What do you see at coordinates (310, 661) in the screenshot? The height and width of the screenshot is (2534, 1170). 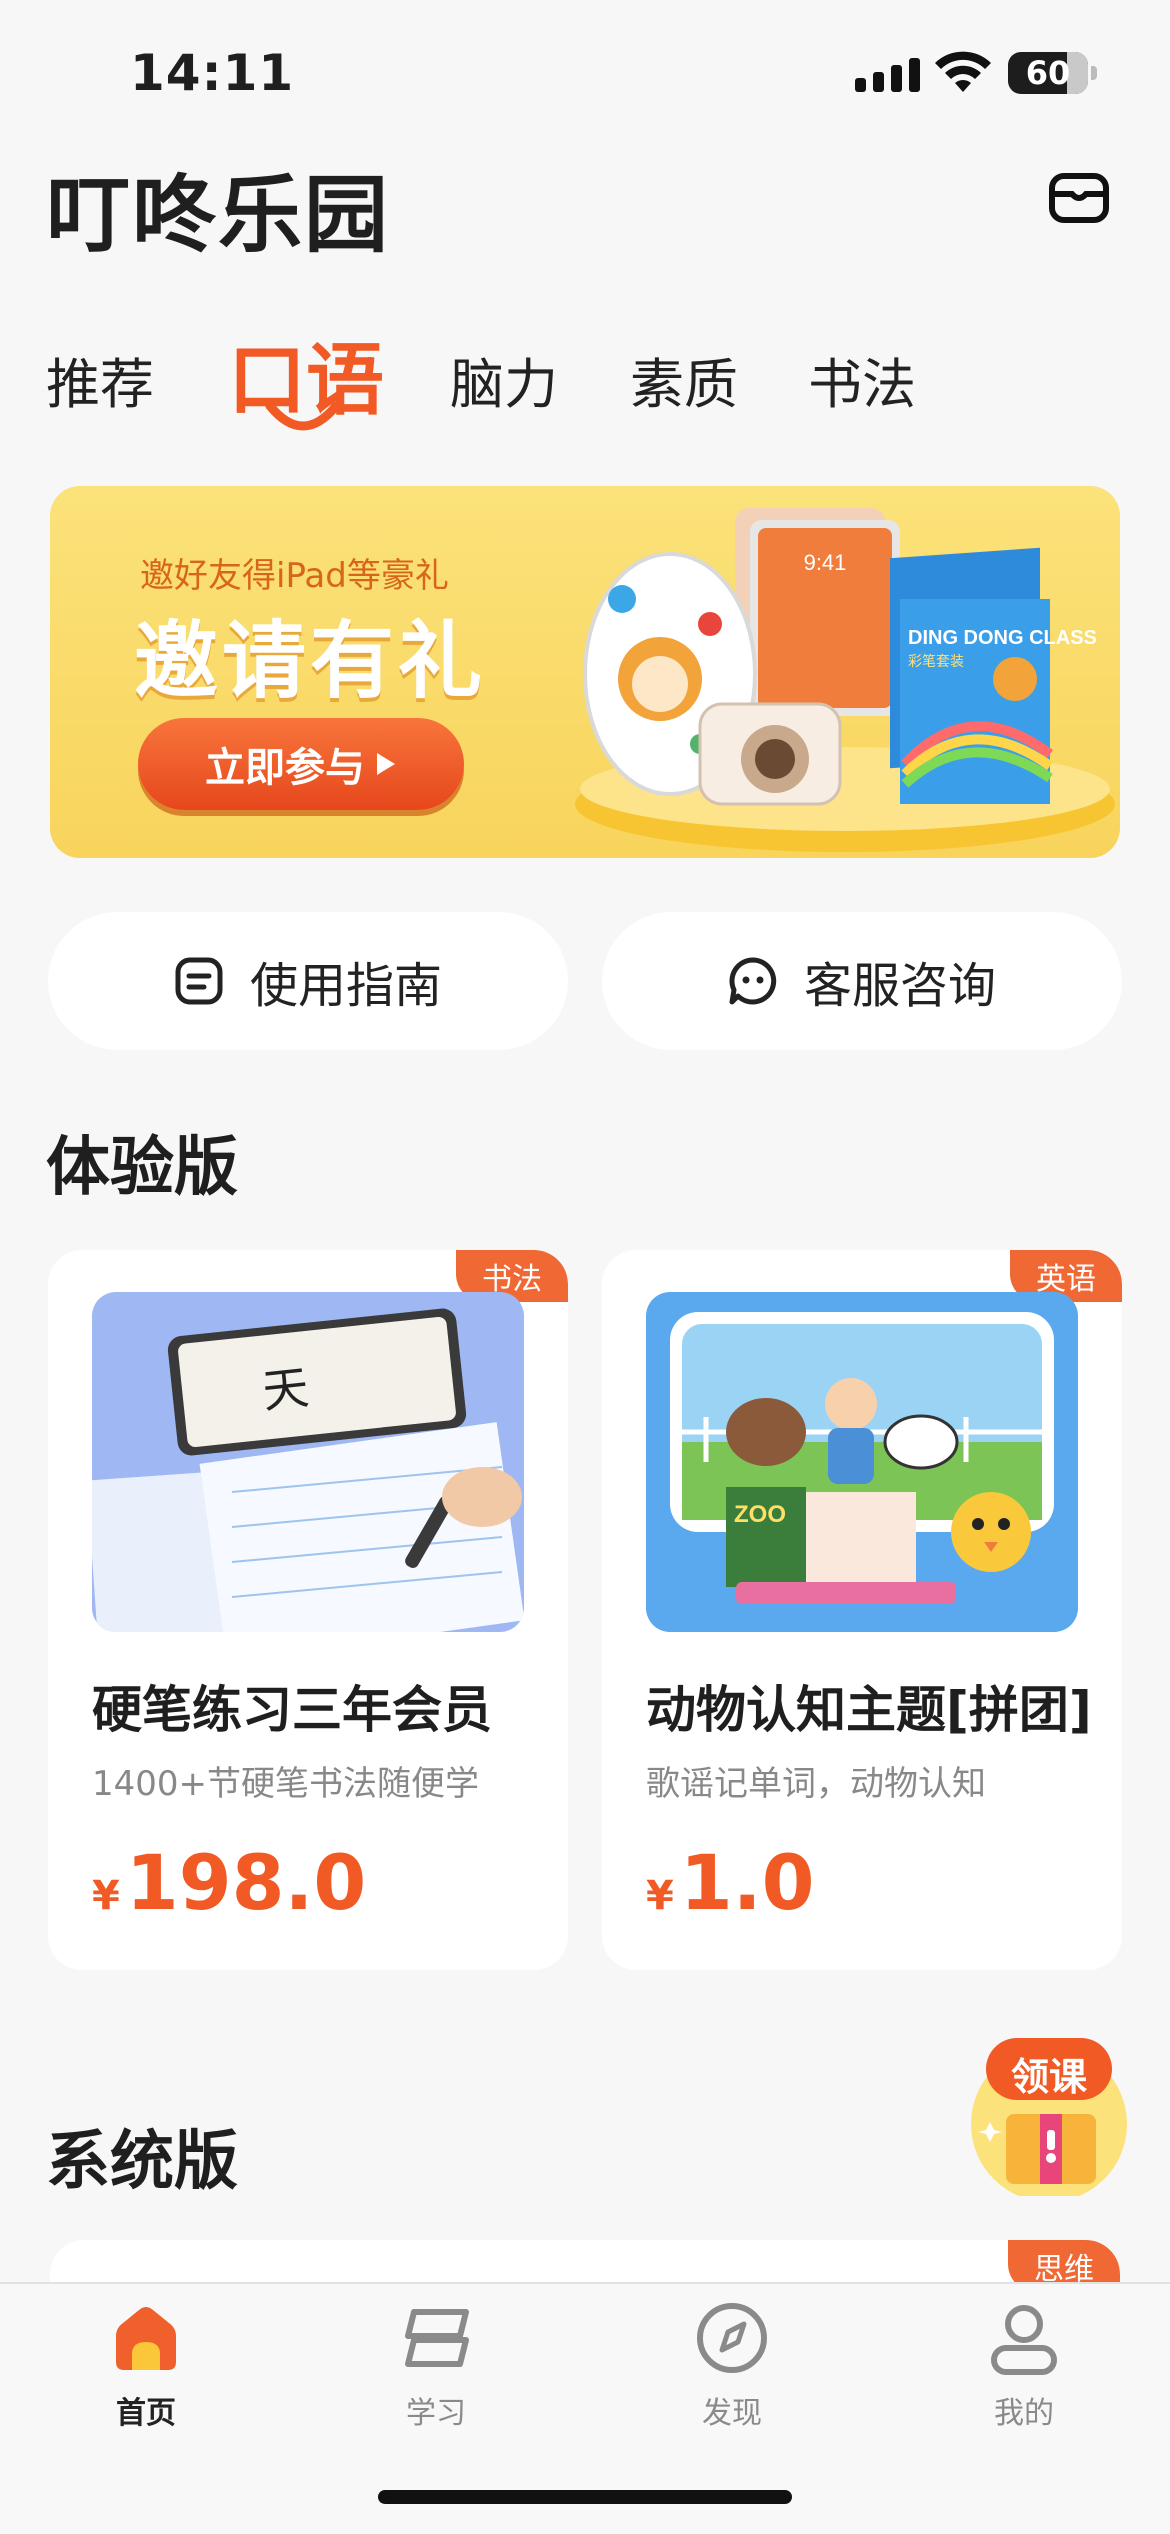 I see `banner-title: 邀请有礼` at bounding box center [310, 661].